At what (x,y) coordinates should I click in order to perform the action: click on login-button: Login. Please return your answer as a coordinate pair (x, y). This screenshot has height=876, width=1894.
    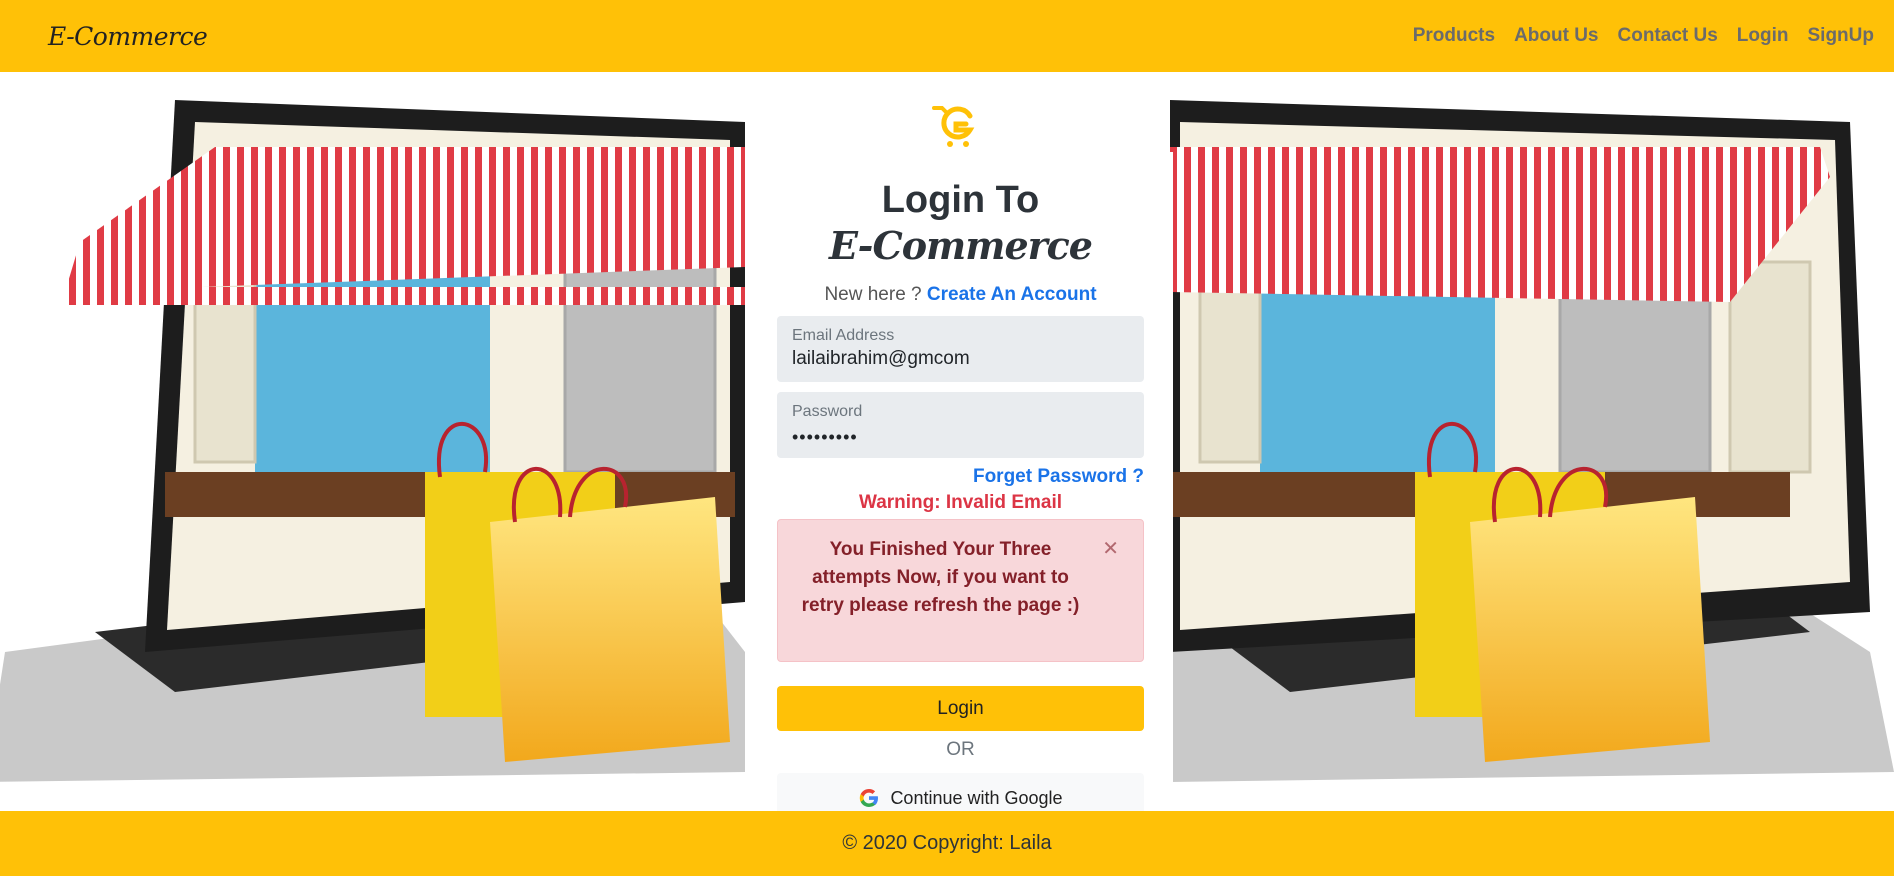
    Looking at the image, I should click on (960, 708).